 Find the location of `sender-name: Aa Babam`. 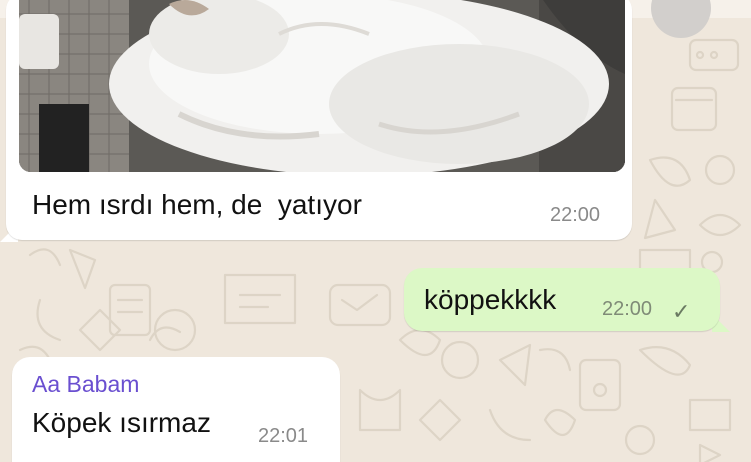

sender-name: Aa Babam is located at coordinates (85, 384).